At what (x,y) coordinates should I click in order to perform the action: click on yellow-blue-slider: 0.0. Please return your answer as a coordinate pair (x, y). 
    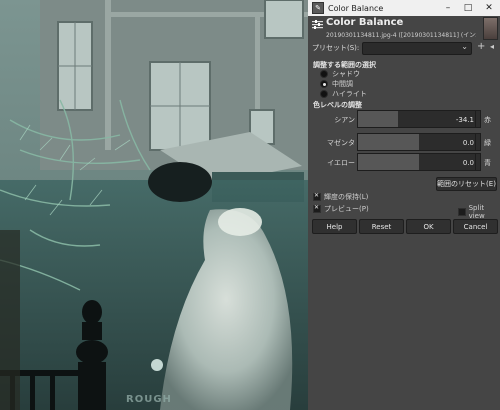
    Looking at the image, I should click on (419, 162).